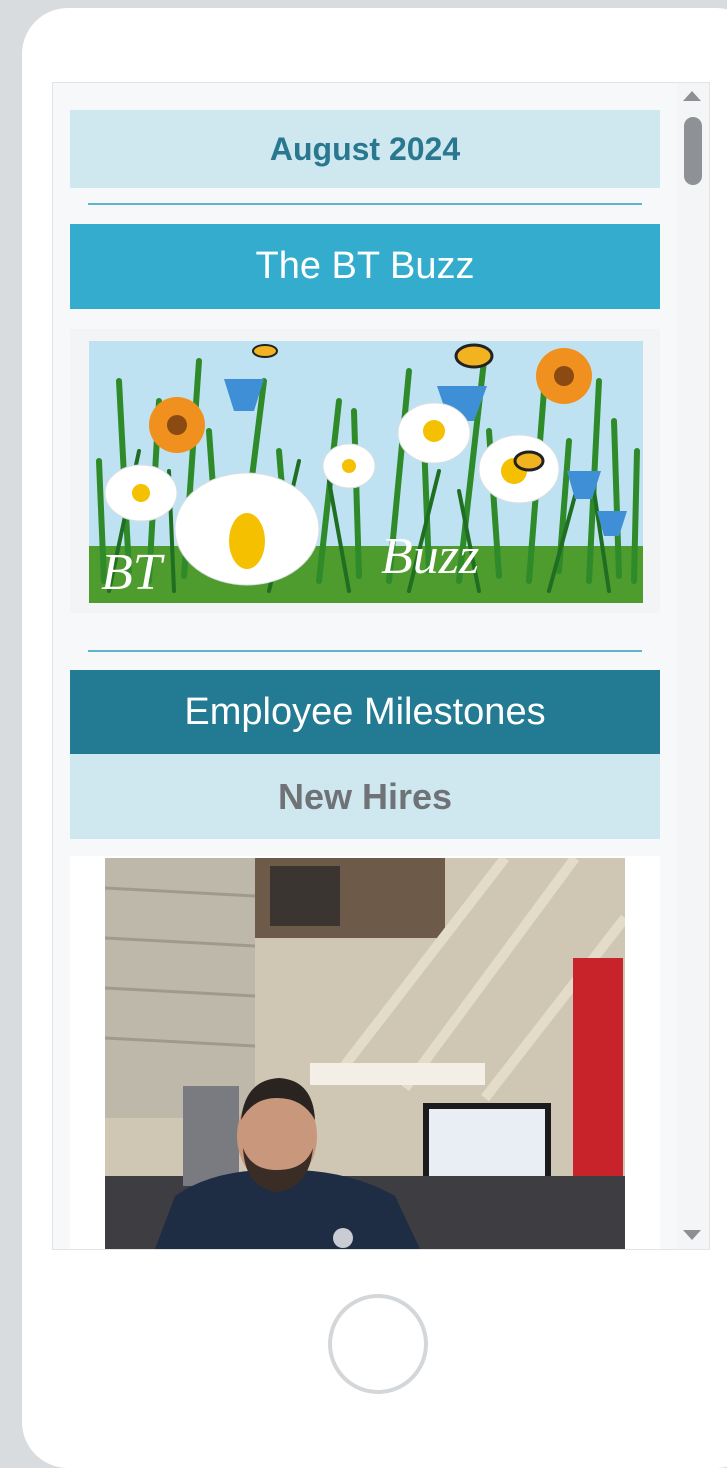 This screenshot has width=727, height=1468. What do you see at coordinates (692, 1235) in the screenshot?
I see `scroll-down-arrow-icon` at bounding box center [692, 1235].